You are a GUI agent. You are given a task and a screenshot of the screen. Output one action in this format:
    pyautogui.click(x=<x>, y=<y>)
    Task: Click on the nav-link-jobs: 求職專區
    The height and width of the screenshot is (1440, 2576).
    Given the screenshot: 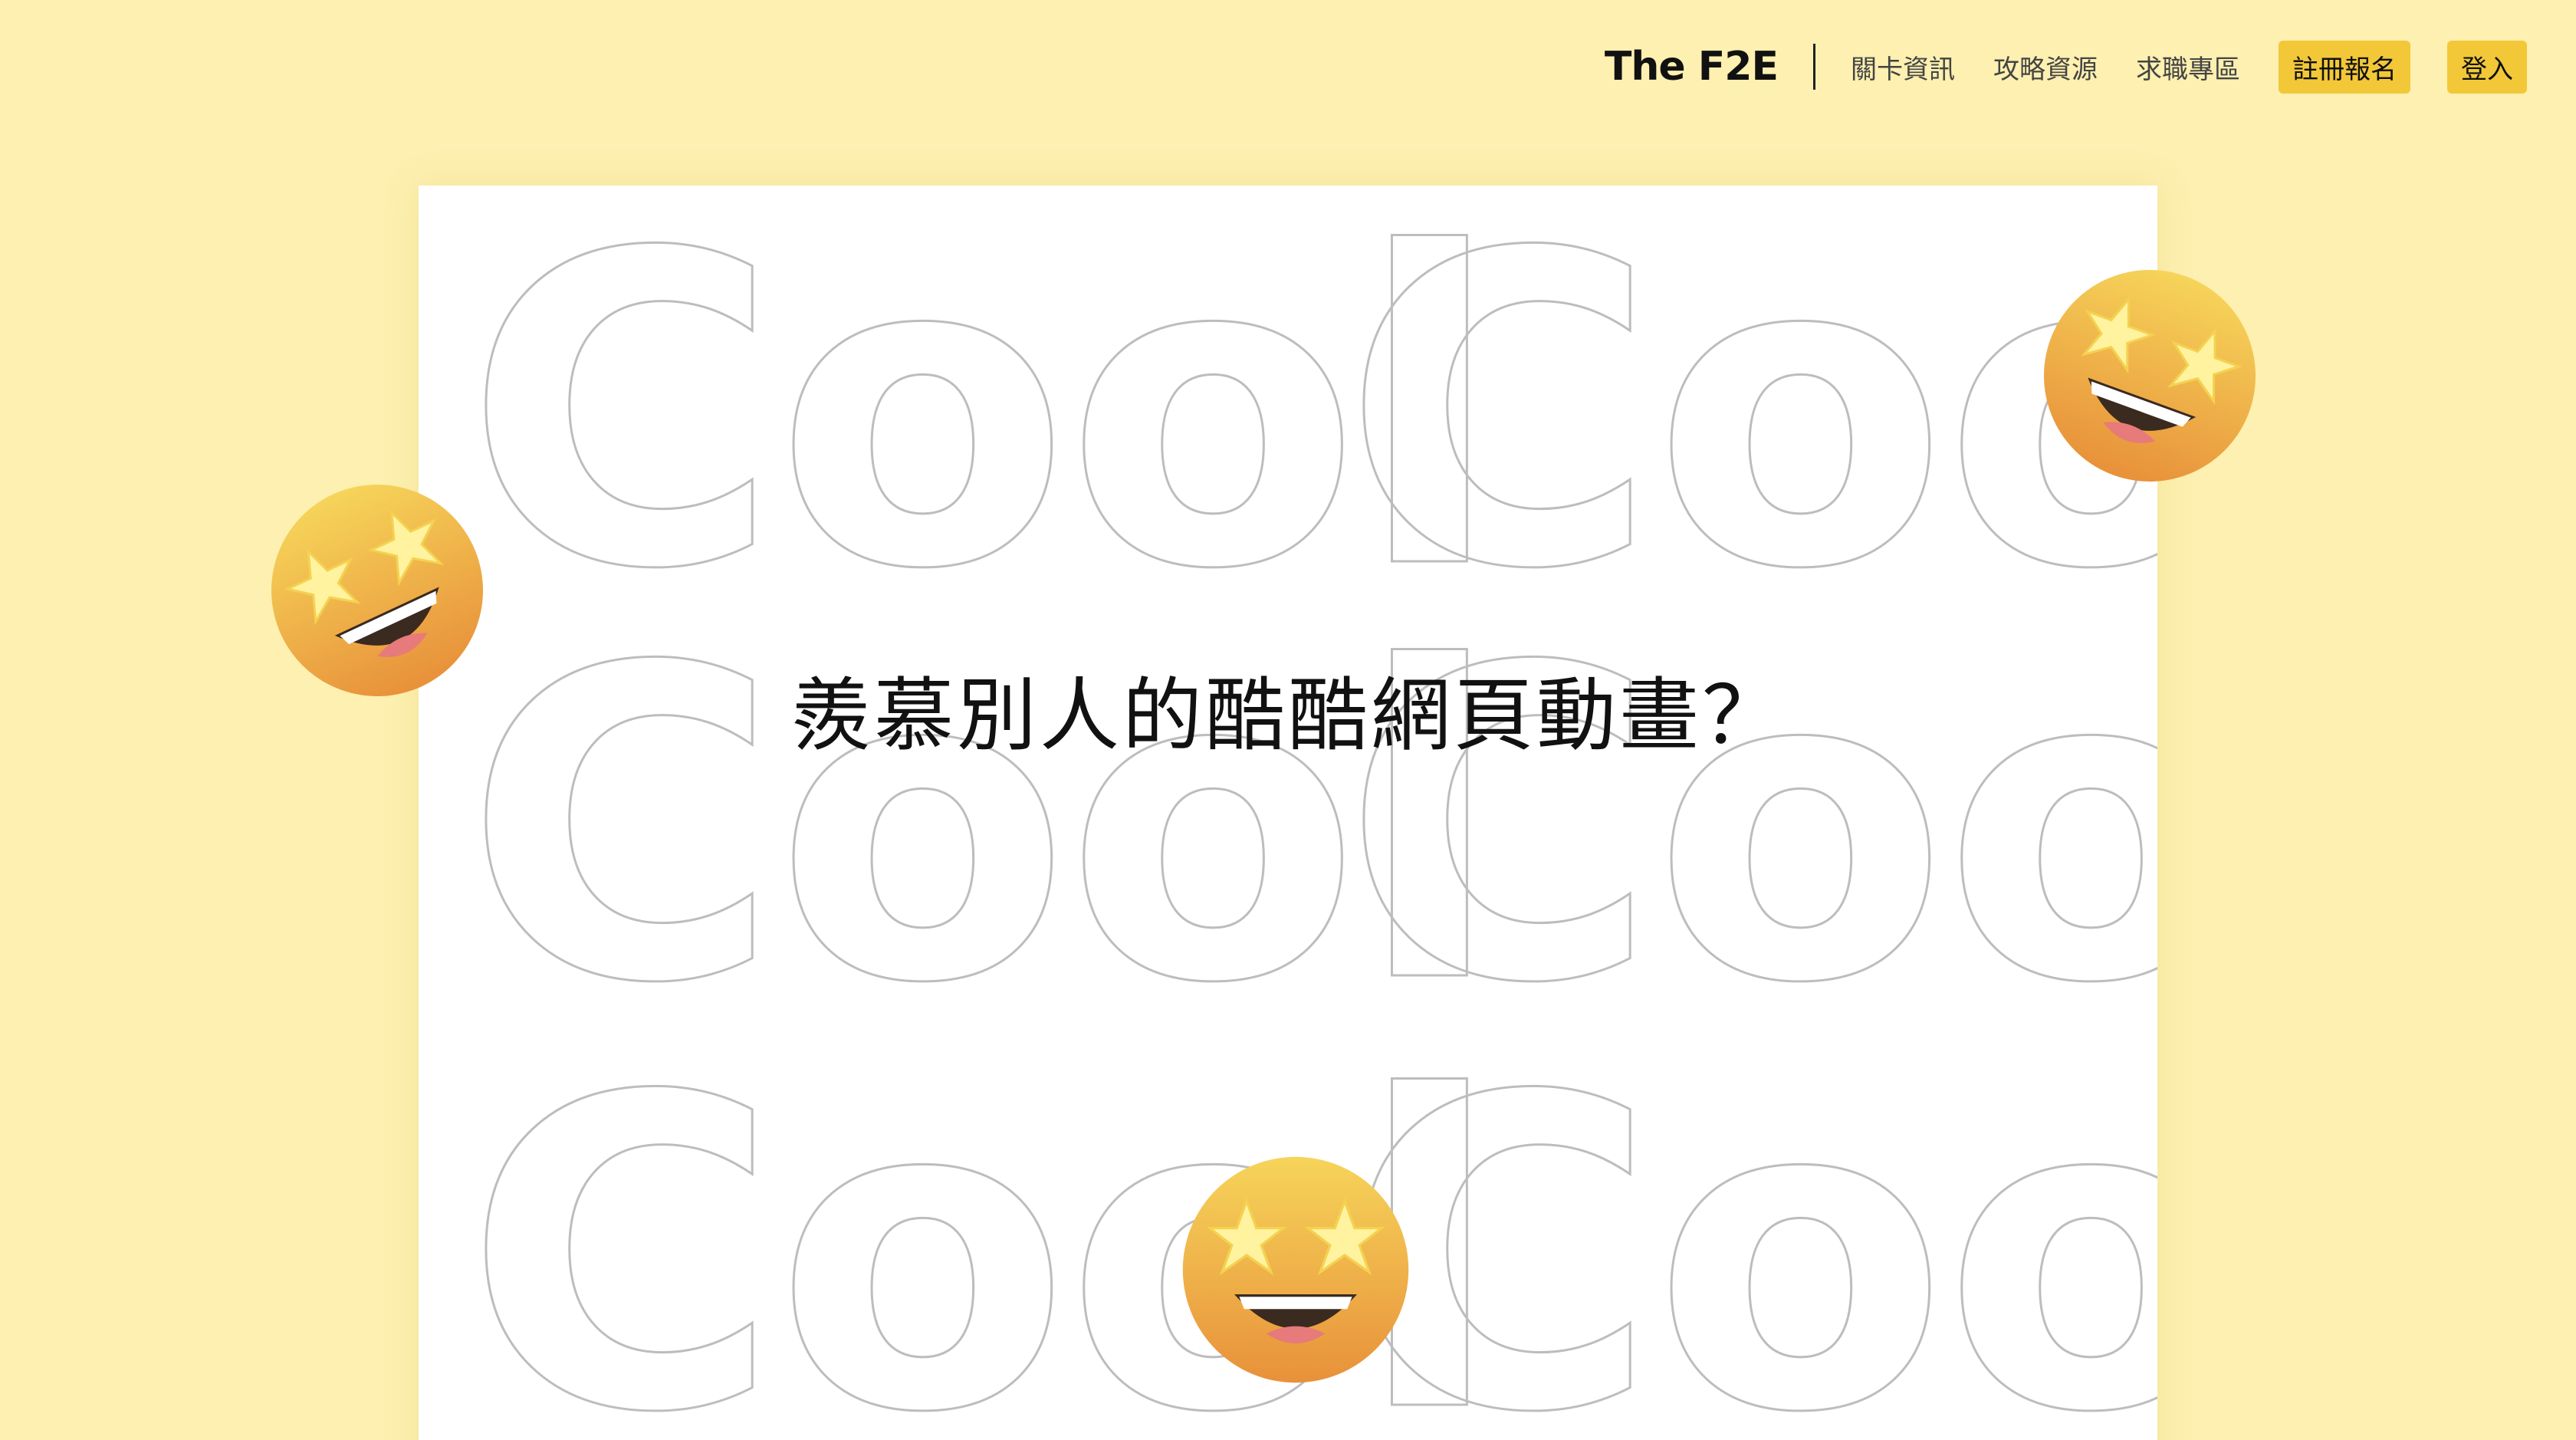 What is the action you would take?
    pyautogui.click(x=2188, y=67)
    